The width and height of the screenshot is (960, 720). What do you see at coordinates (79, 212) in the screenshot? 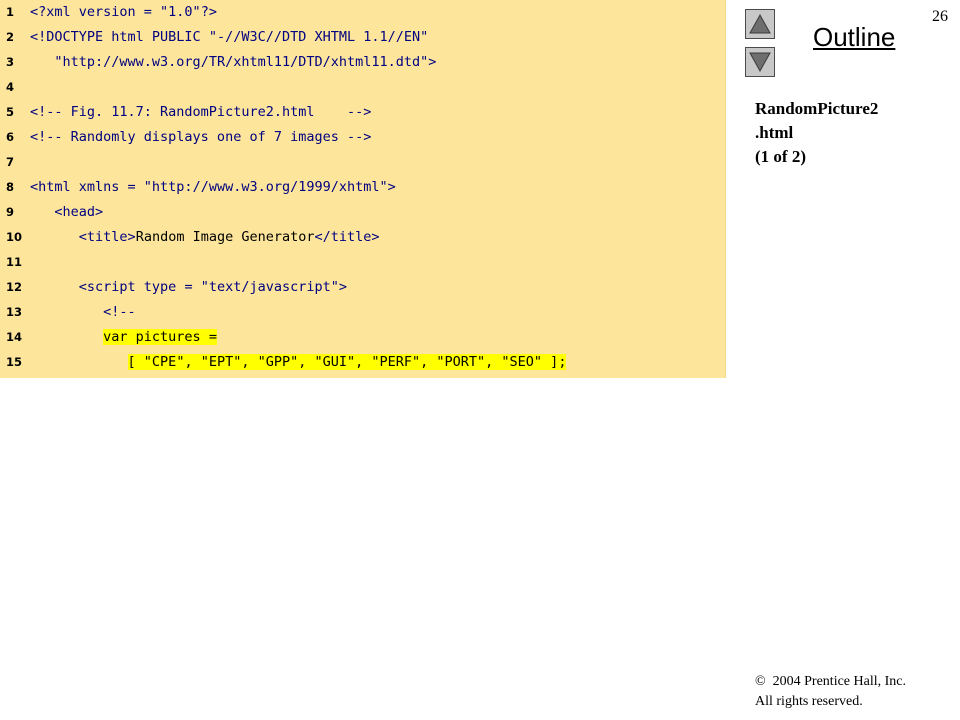
I see `code-token: <head>` at bounding box center [79, 212].